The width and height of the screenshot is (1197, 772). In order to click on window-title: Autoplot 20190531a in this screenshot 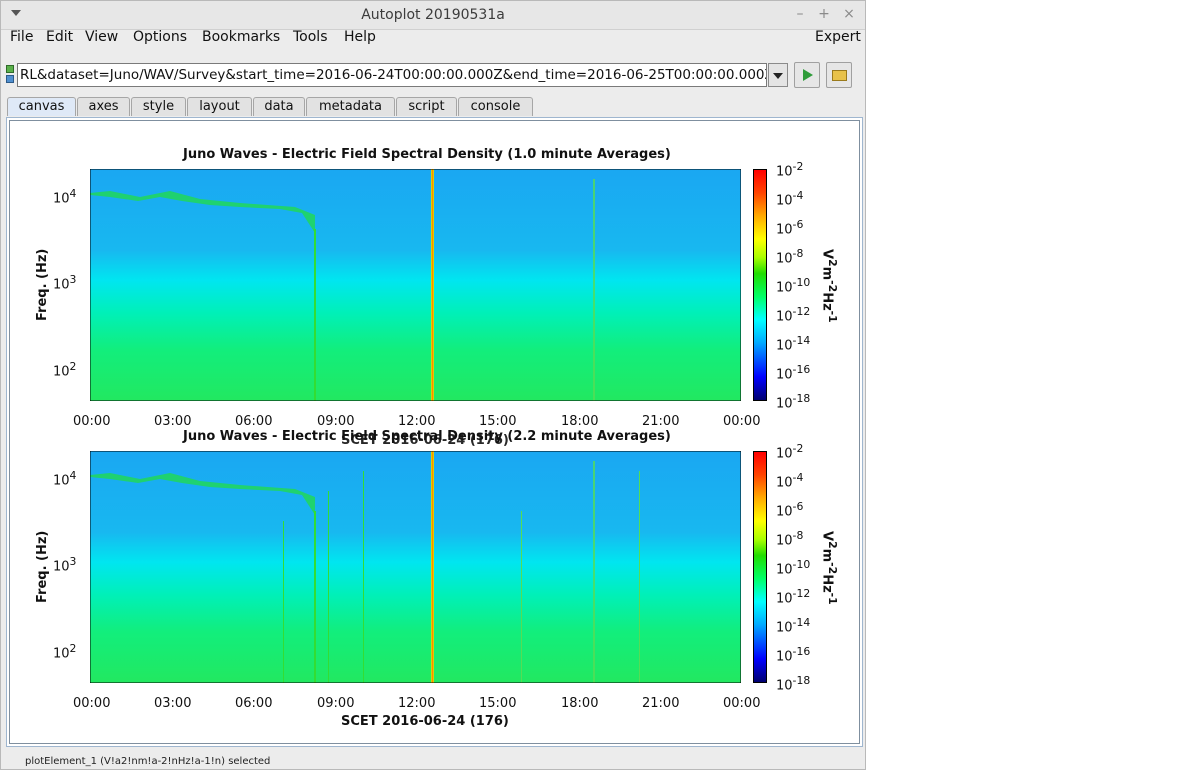, I will do `click(433, 15)`.